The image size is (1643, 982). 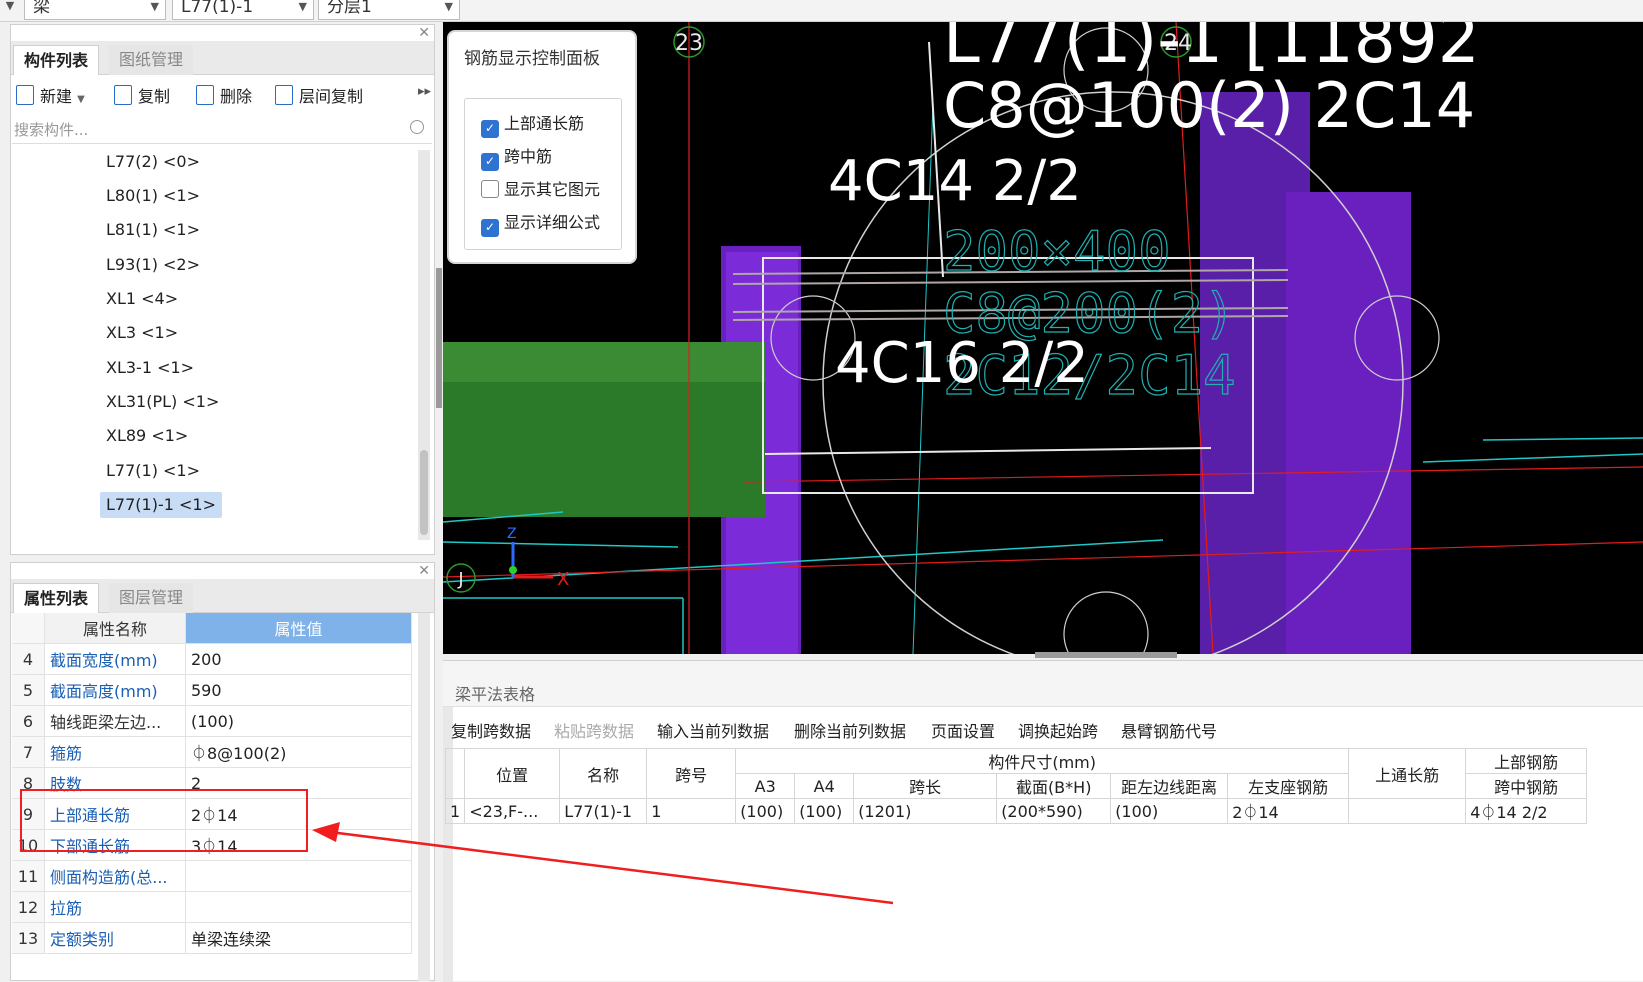 I want to click on tab-layer-manage: 图层管理, so click(x=151, y=598).